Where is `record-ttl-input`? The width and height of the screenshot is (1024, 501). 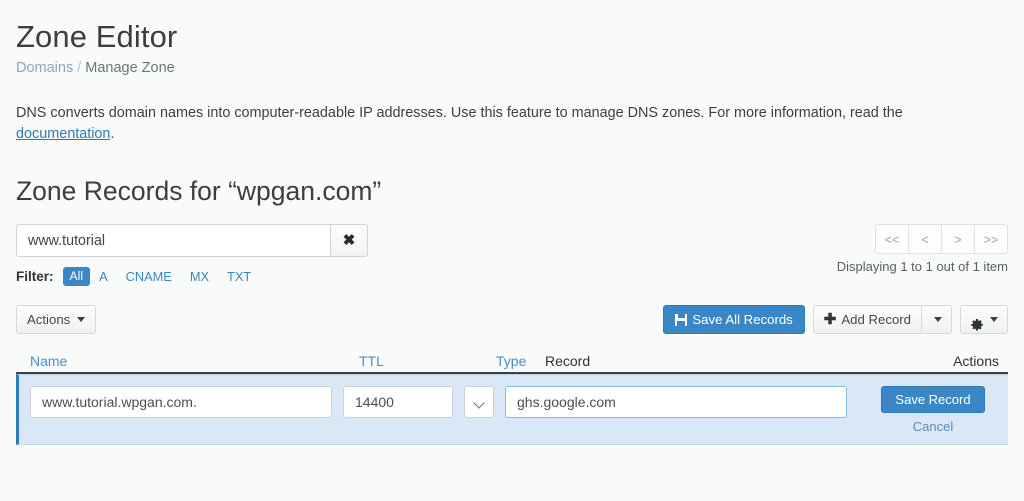
record-ttl-input is located at coordinates (398, 402).